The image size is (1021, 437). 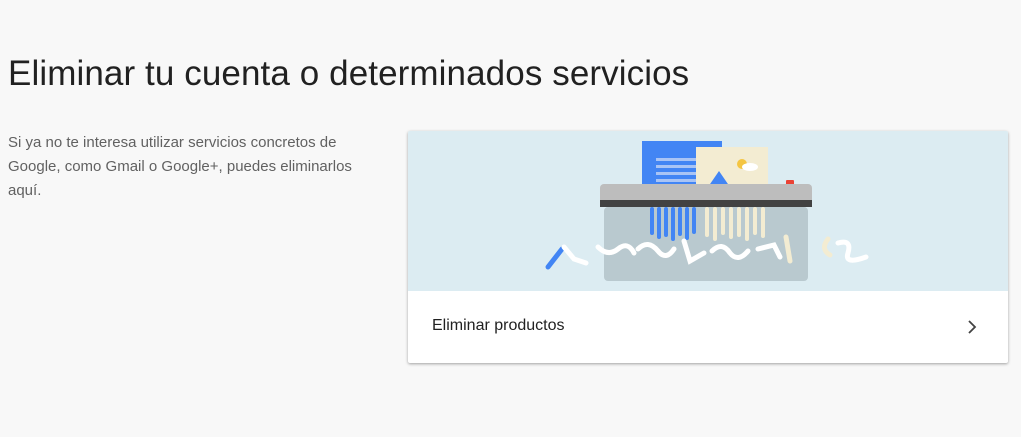 What do you see at coordinates (972, 327) in the screenshot?
I see `chevron-right-icon` at bounding box center [972, 327].